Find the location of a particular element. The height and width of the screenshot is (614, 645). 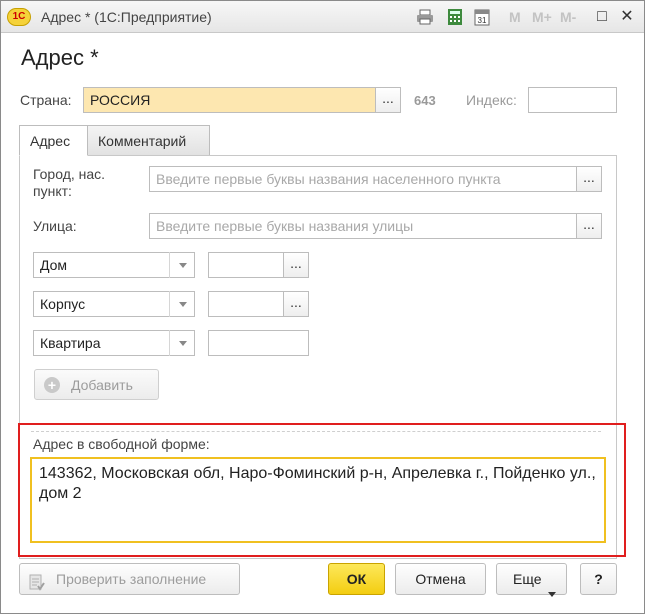

free-form-label: Адрес в свободной форме: is located at coordinates (121, 444).